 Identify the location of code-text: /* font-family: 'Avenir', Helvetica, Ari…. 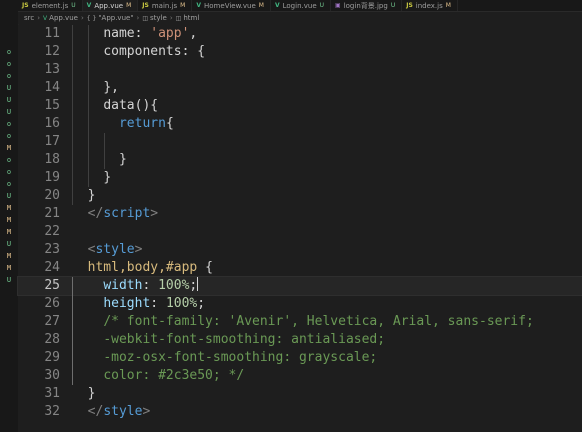
(302, 322).